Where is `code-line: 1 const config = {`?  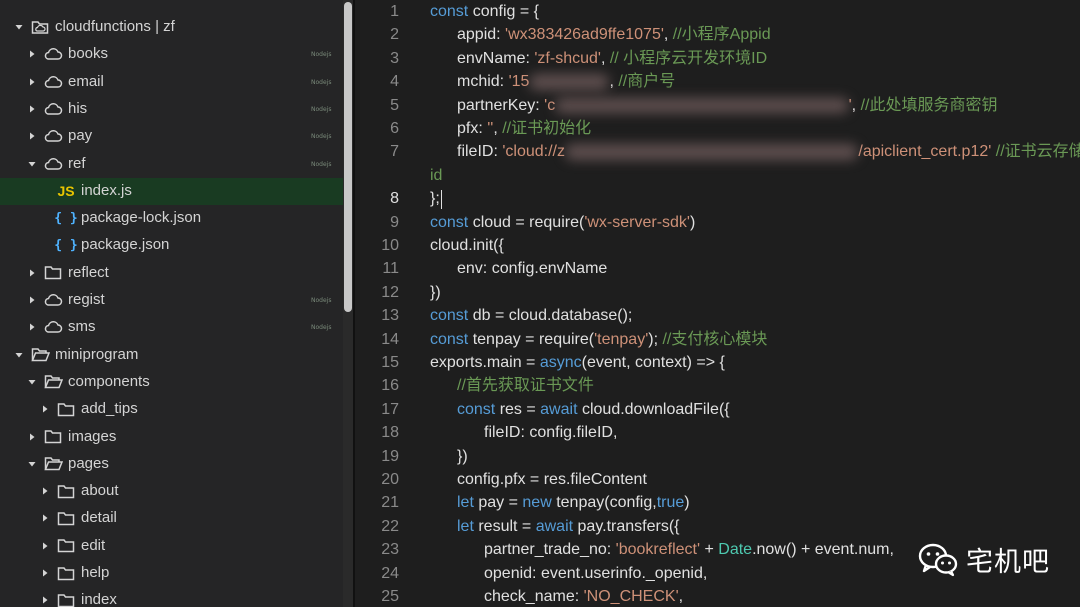
code-line: 1 const config = { is located at coordinates (717, 11).